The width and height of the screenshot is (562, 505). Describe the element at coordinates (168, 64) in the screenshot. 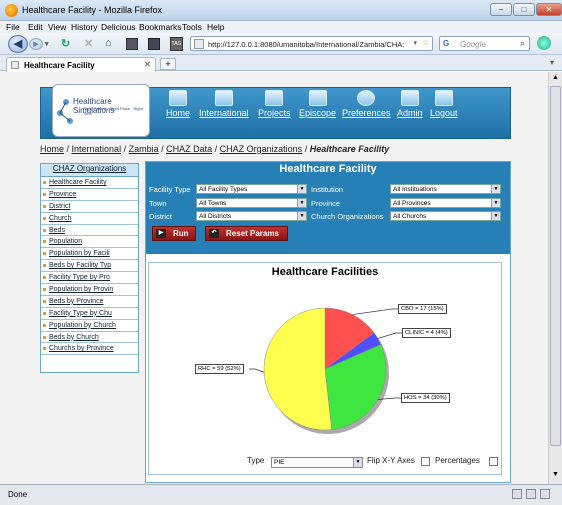

I see `new-tab-button: +` at that location.